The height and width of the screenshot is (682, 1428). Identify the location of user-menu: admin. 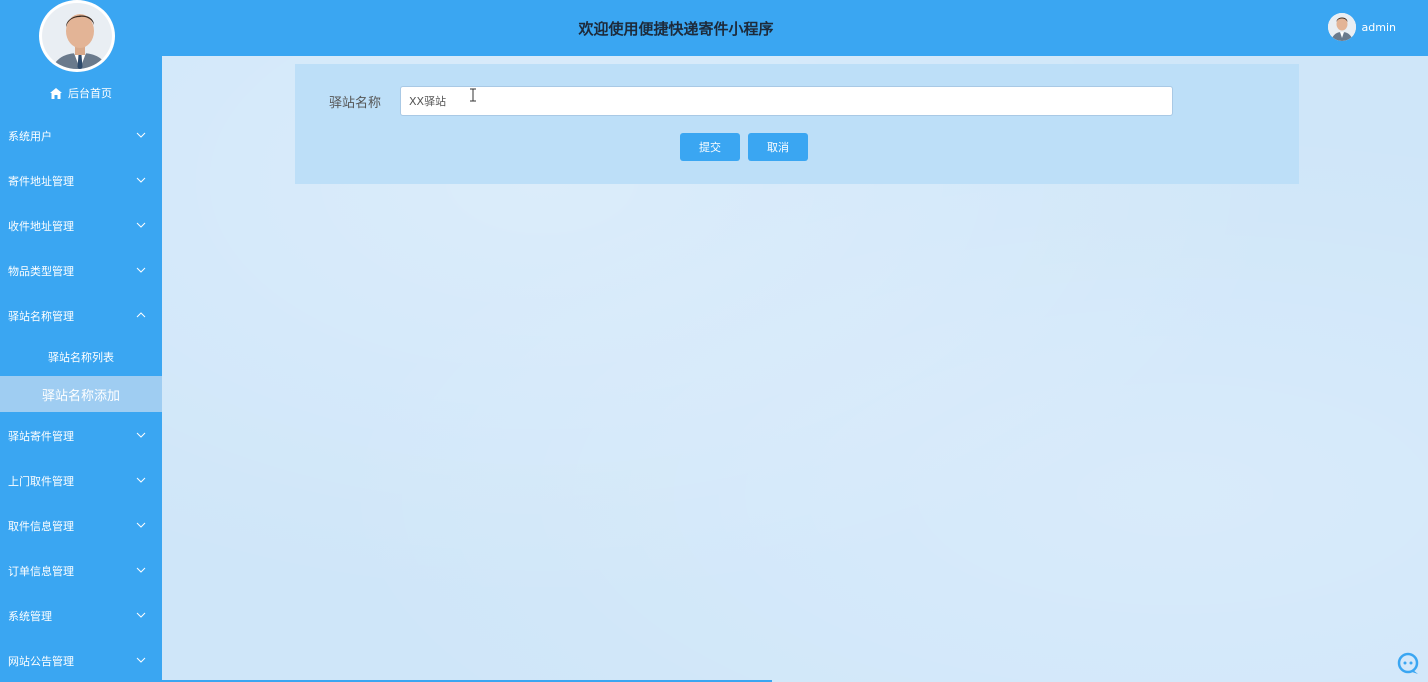
(1361, 27).